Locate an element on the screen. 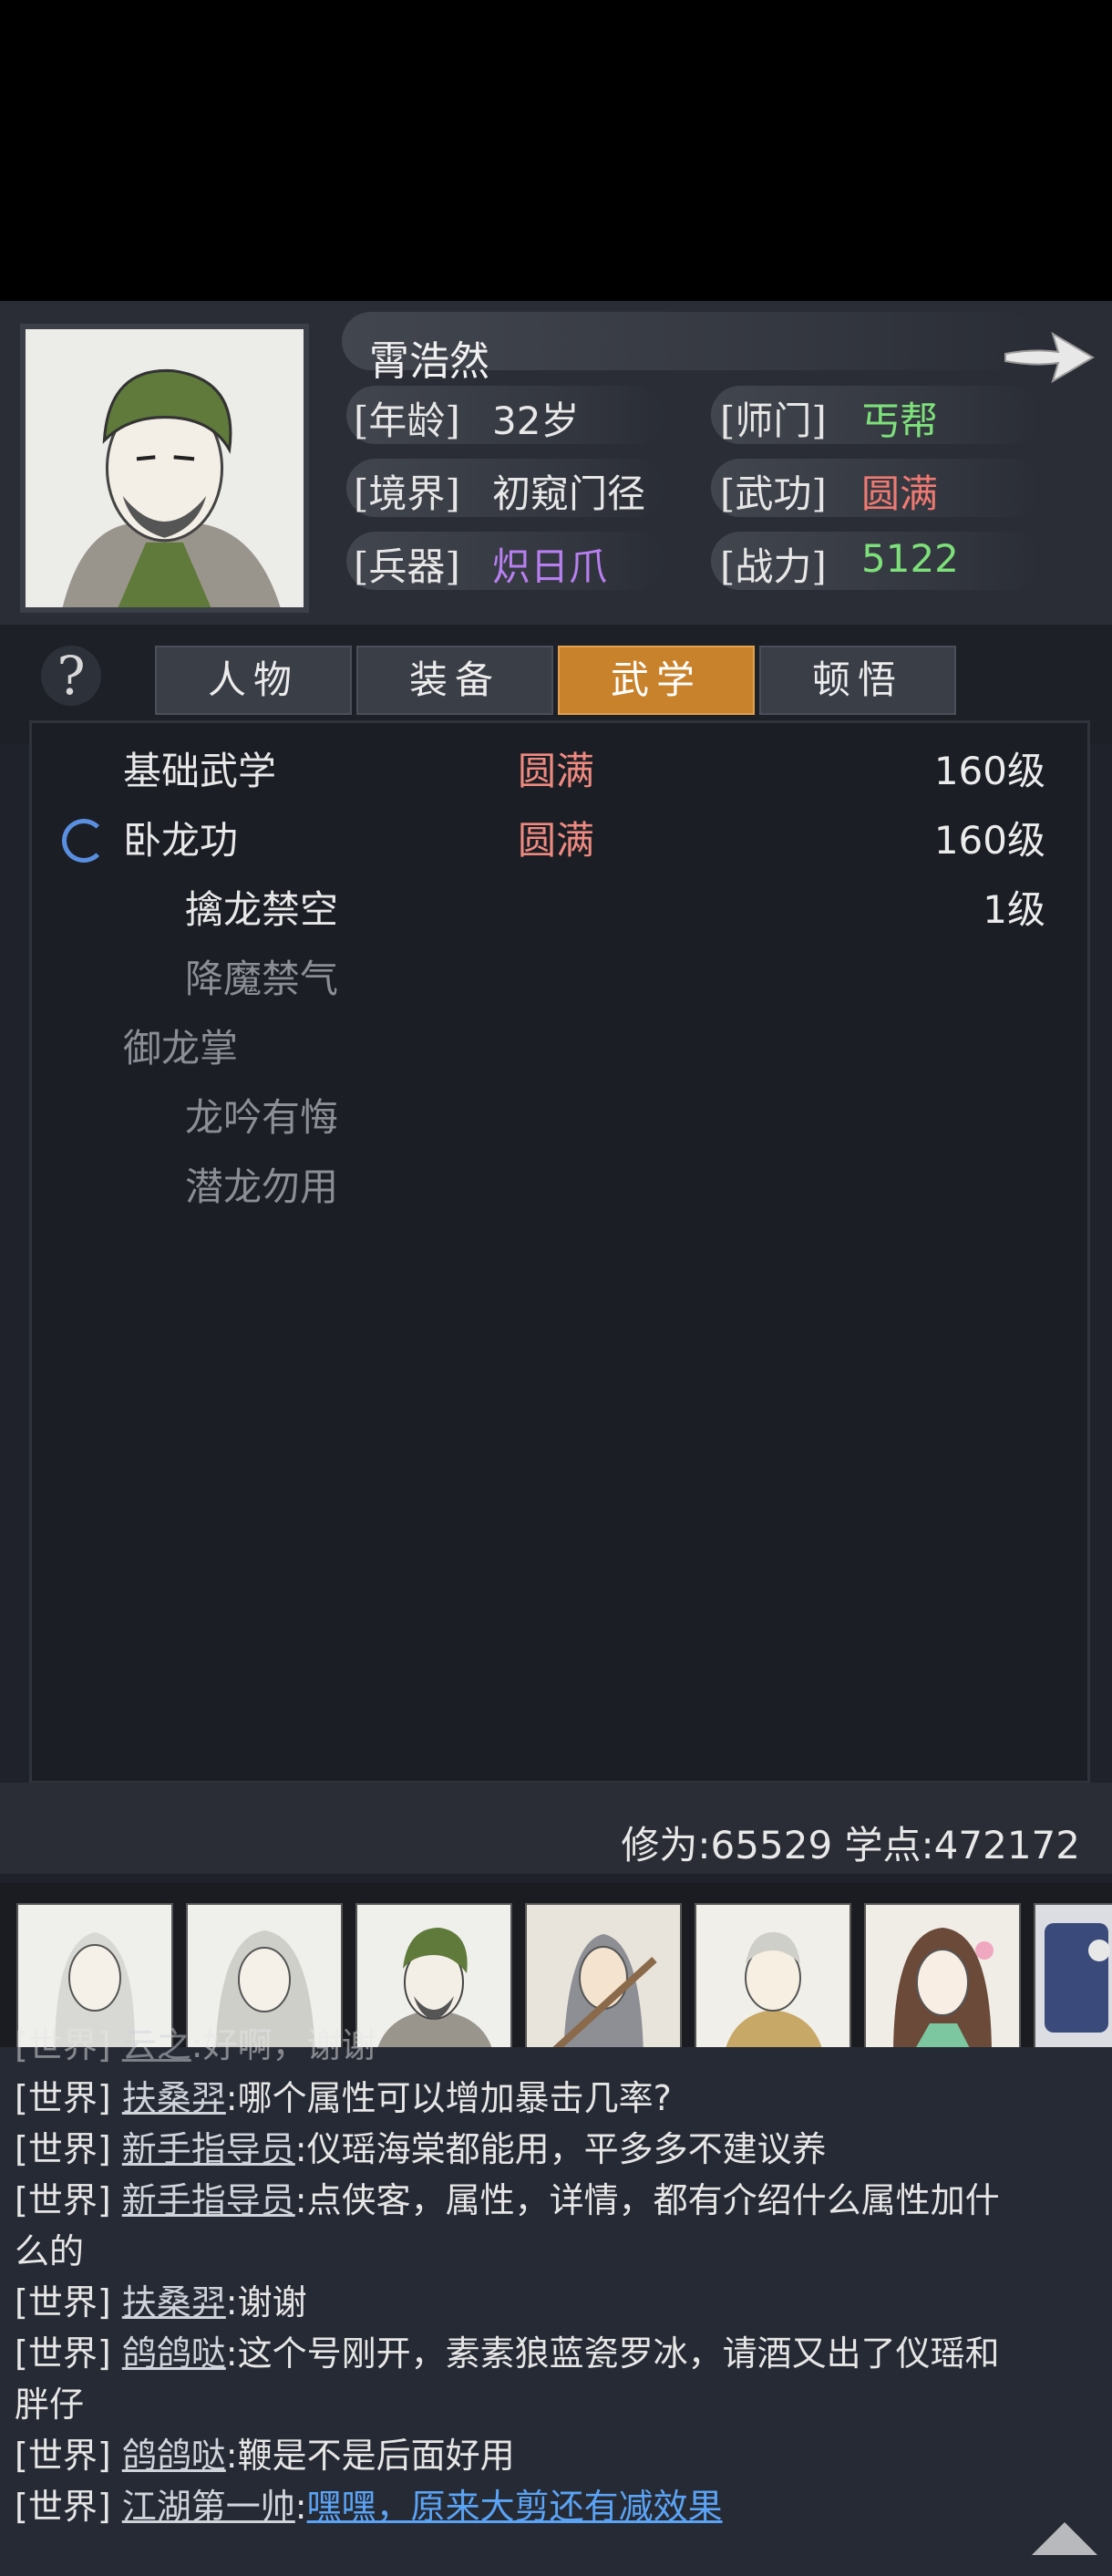 This screenshot has width=1112, height=2576. skill-name-locked: 潜龙勿用 is located at coordinates (261, 1184).